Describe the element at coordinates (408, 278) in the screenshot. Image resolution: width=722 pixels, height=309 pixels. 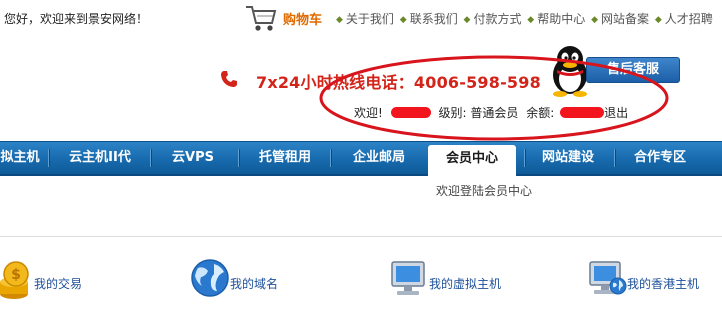
I see `computer-icon` at that location.